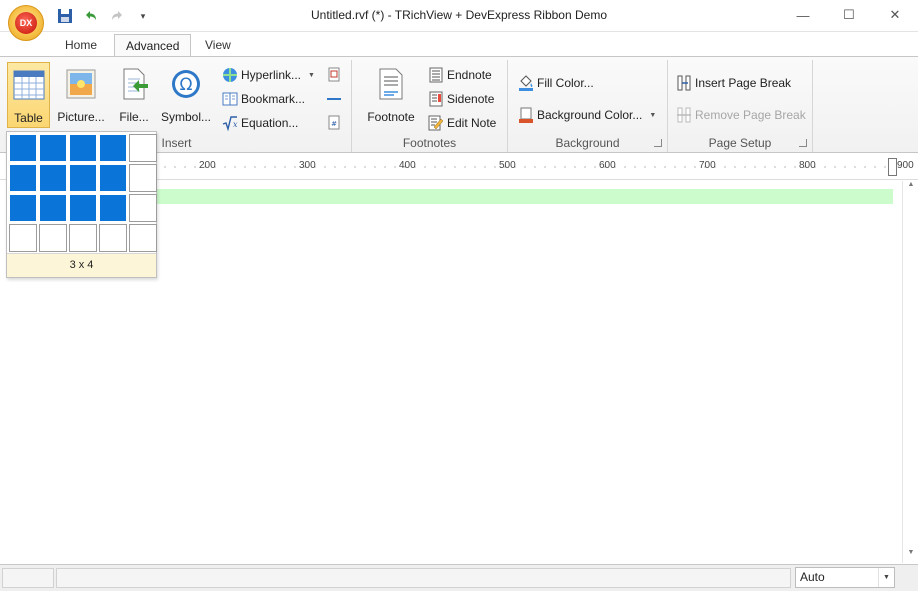 This screenshot has width=918, height=591. I want to click on hyperlink-globe-icon, so click(230, 75).